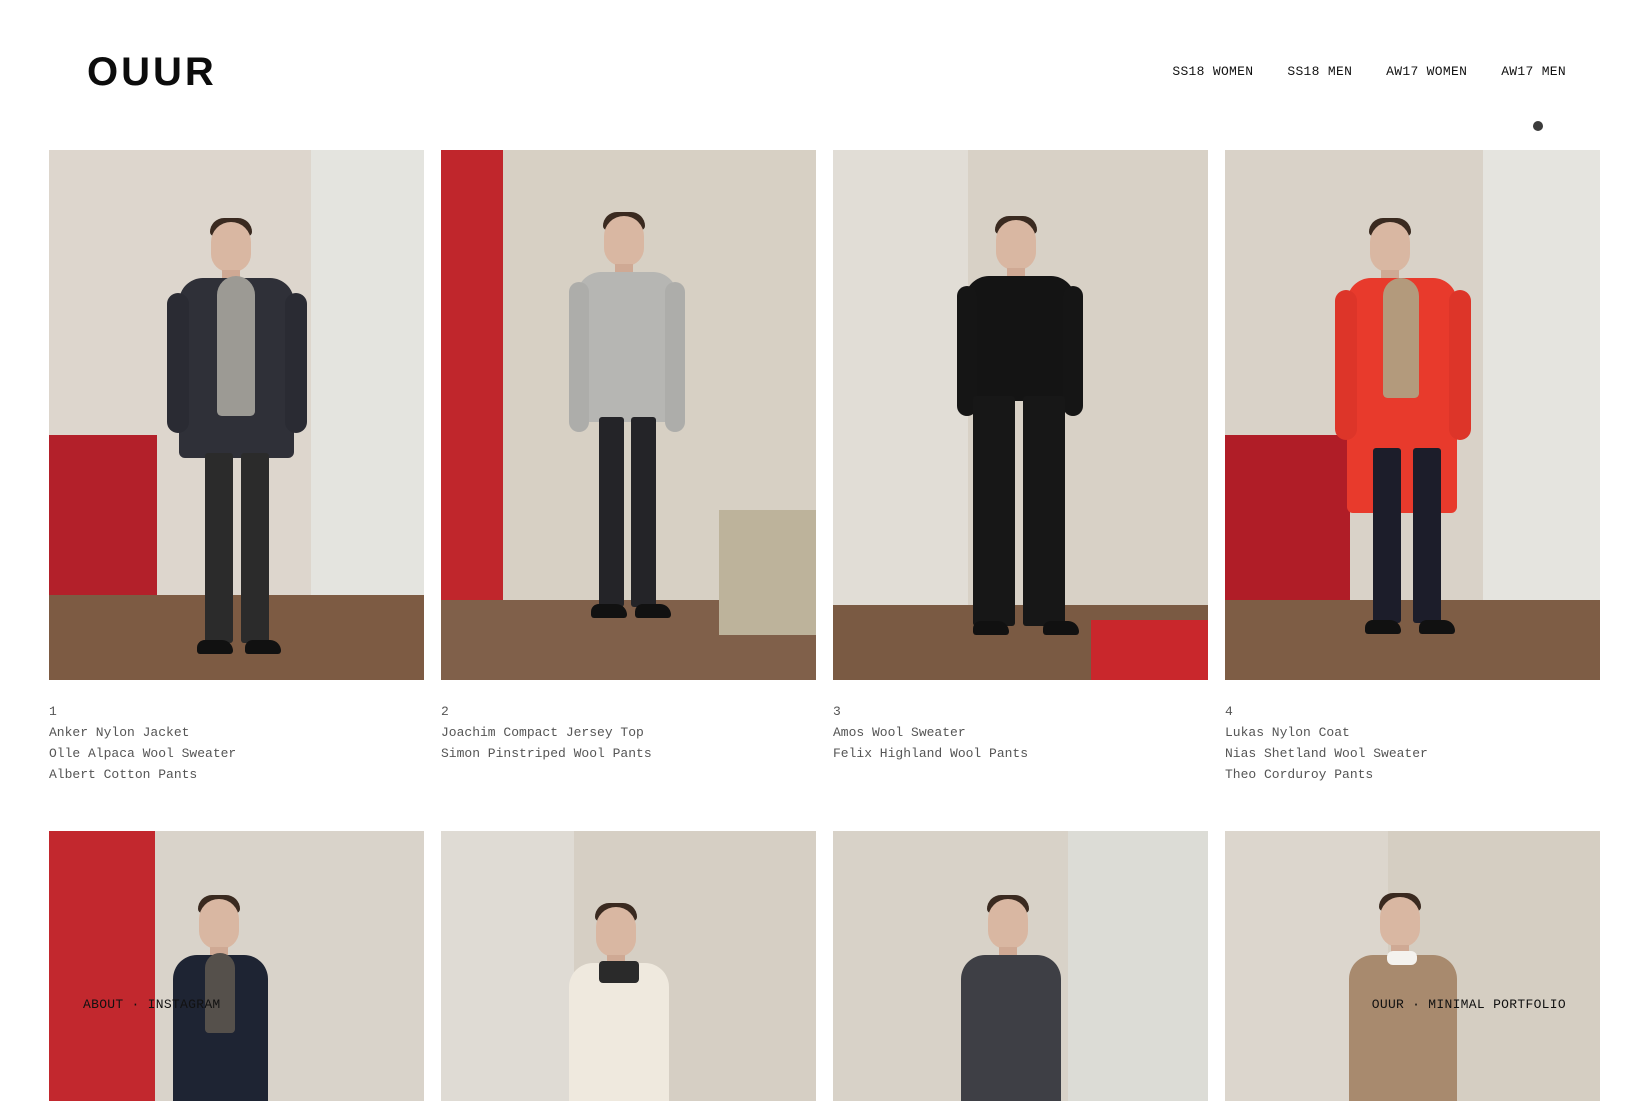  I want to click on product-name: Simon Pinstriped Wool Pants, so click(628, 753).